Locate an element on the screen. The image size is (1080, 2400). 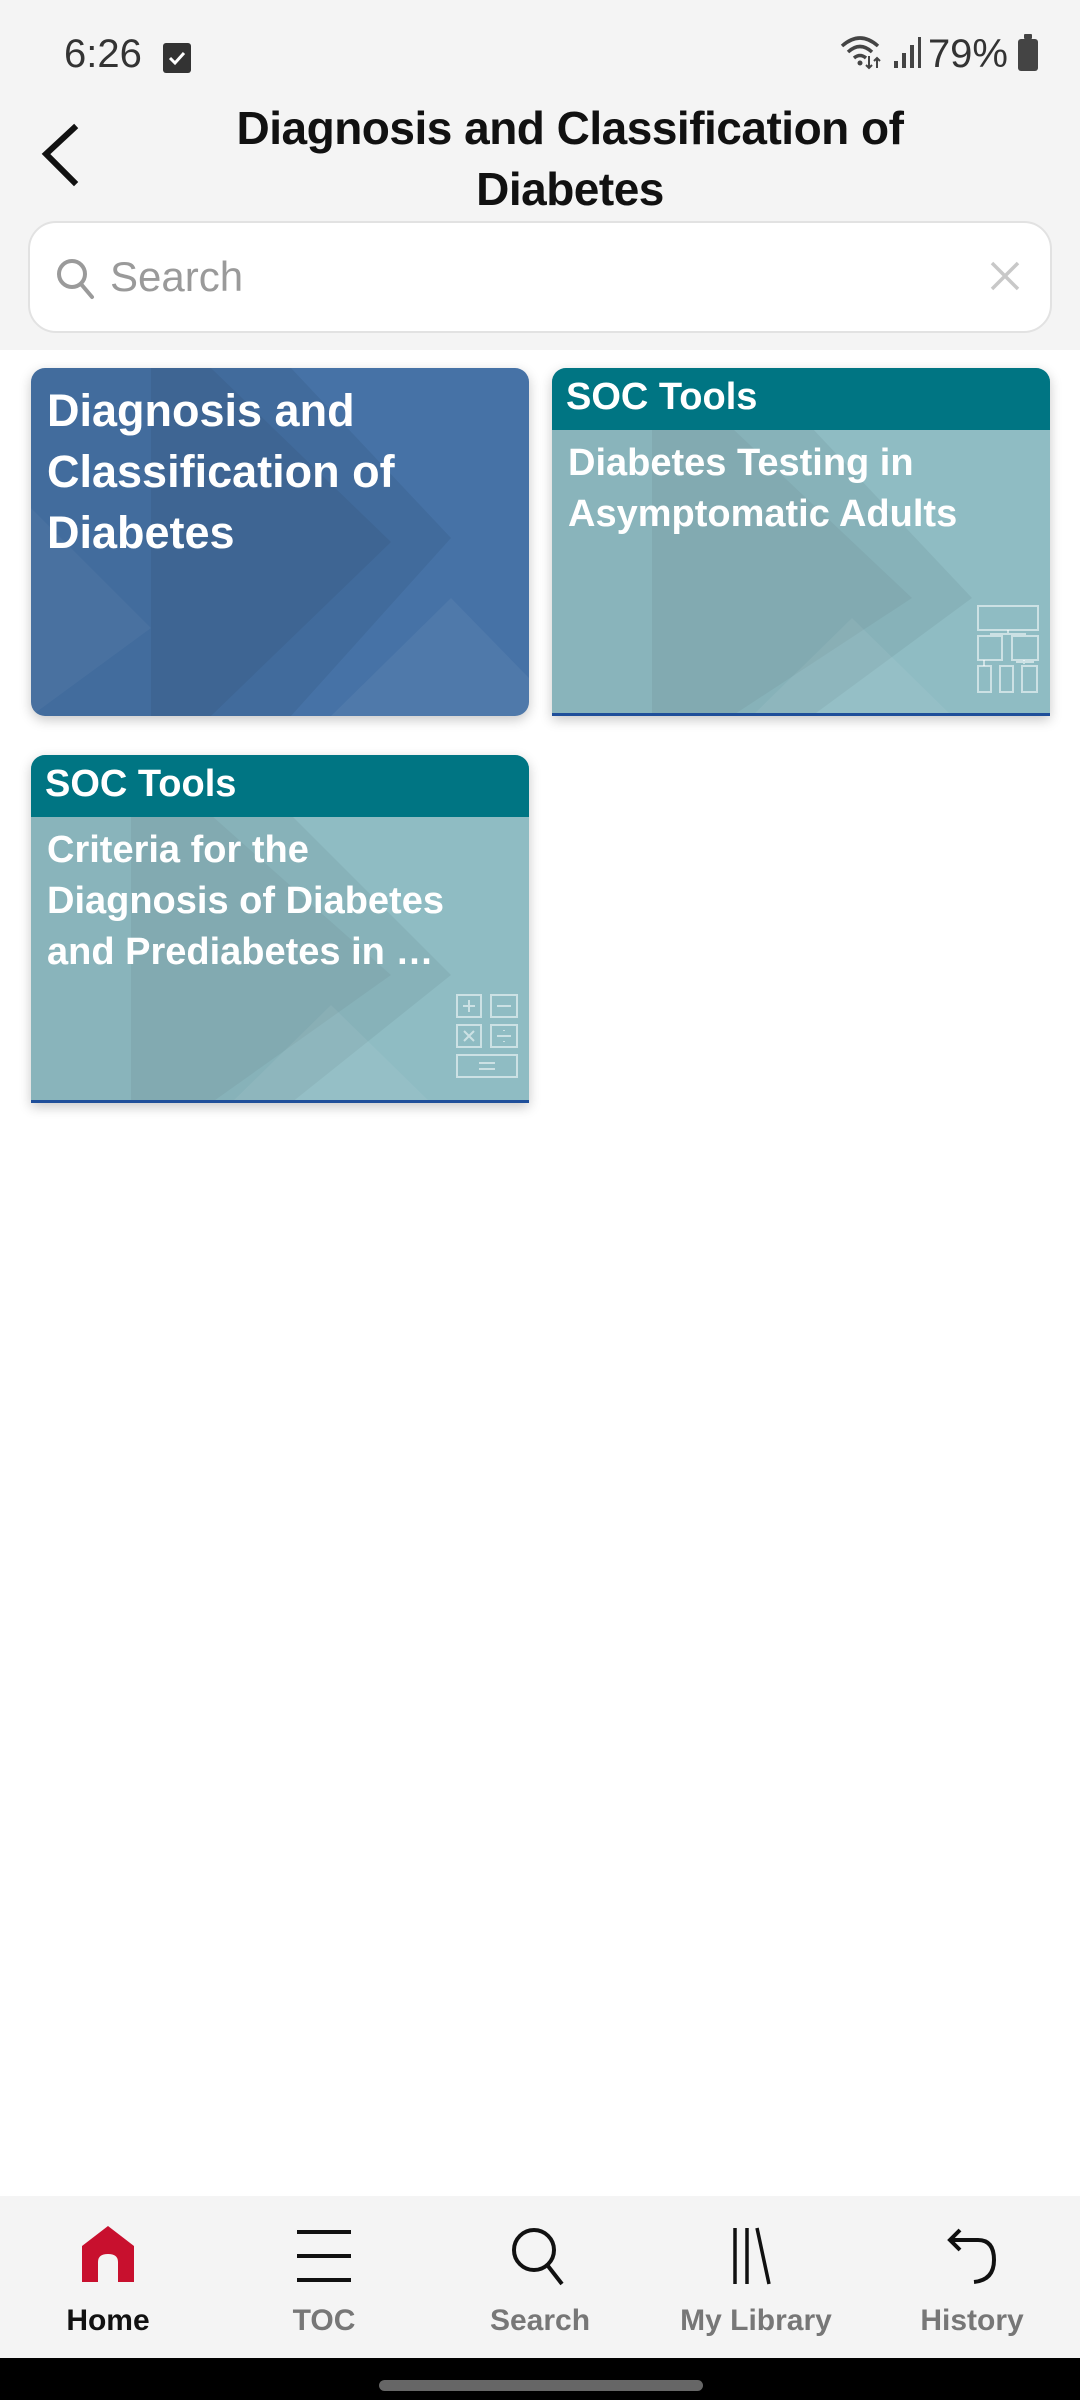
page-title: Diagnosis and Classification of Diabetes is located at coordinates (570, 158).